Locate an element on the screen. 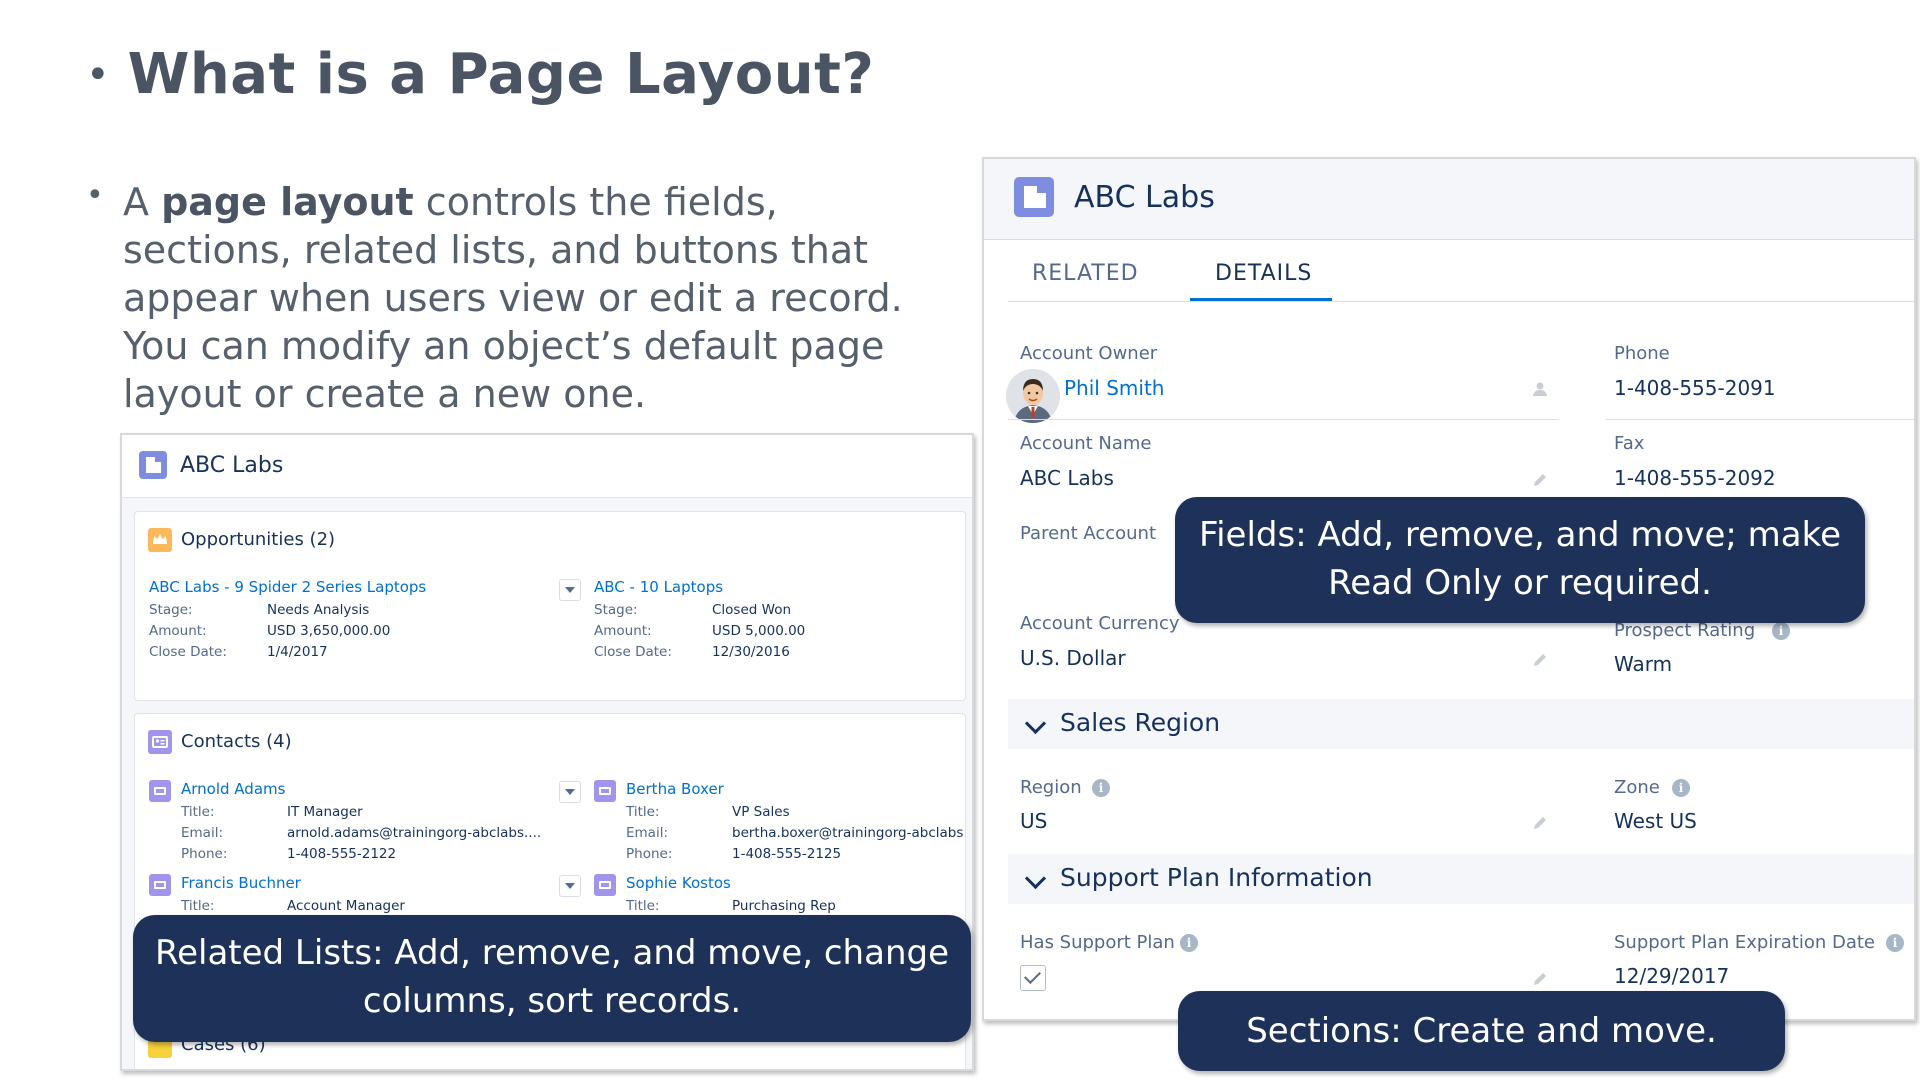 The height and width of the screenshot is (1080, 1920). zone-value: West US is located at coordinates (1655, 821).